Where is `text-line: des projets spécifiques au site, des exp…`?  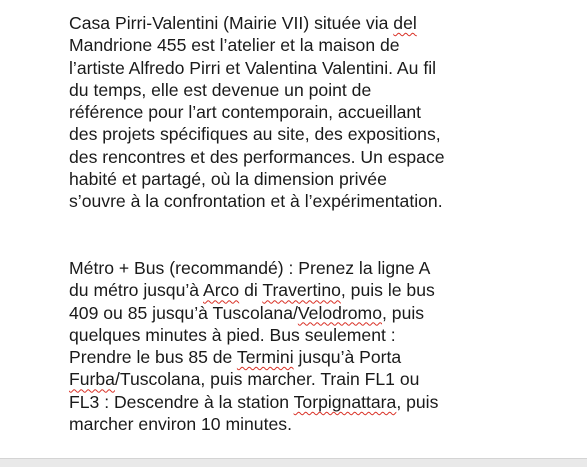
text-line: des projets spécifiques au site, des exp… is located at coordinates (324, 134).